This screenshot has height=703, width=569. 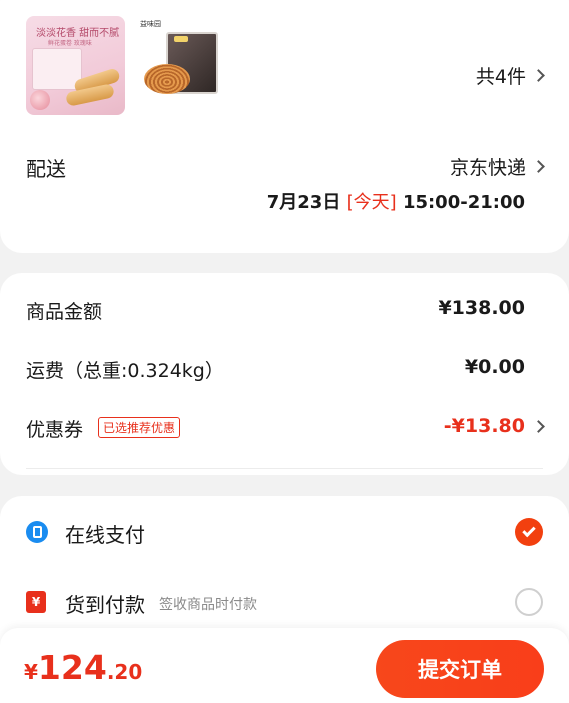 What do you see at coordinates (284, 468) in the screenshot?
I see `divider` at bounding box center [284, 468].